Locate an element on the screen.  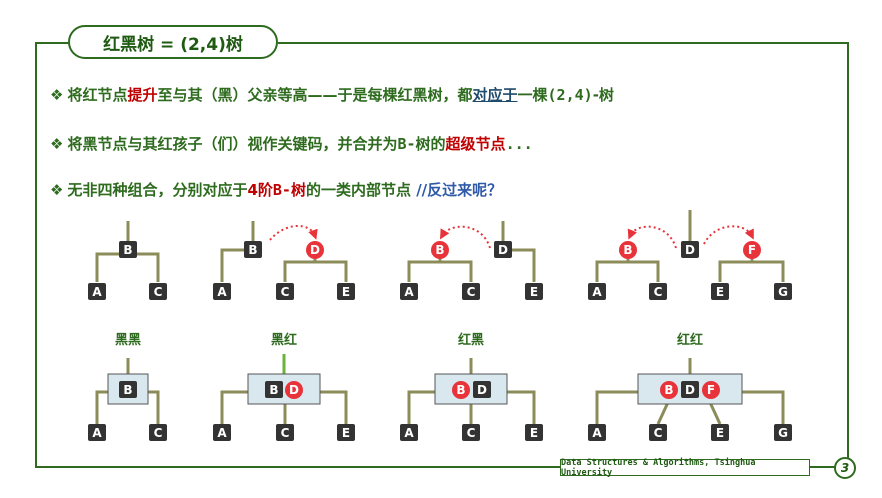
page-number: 3 is located at coordinates (845, 468).